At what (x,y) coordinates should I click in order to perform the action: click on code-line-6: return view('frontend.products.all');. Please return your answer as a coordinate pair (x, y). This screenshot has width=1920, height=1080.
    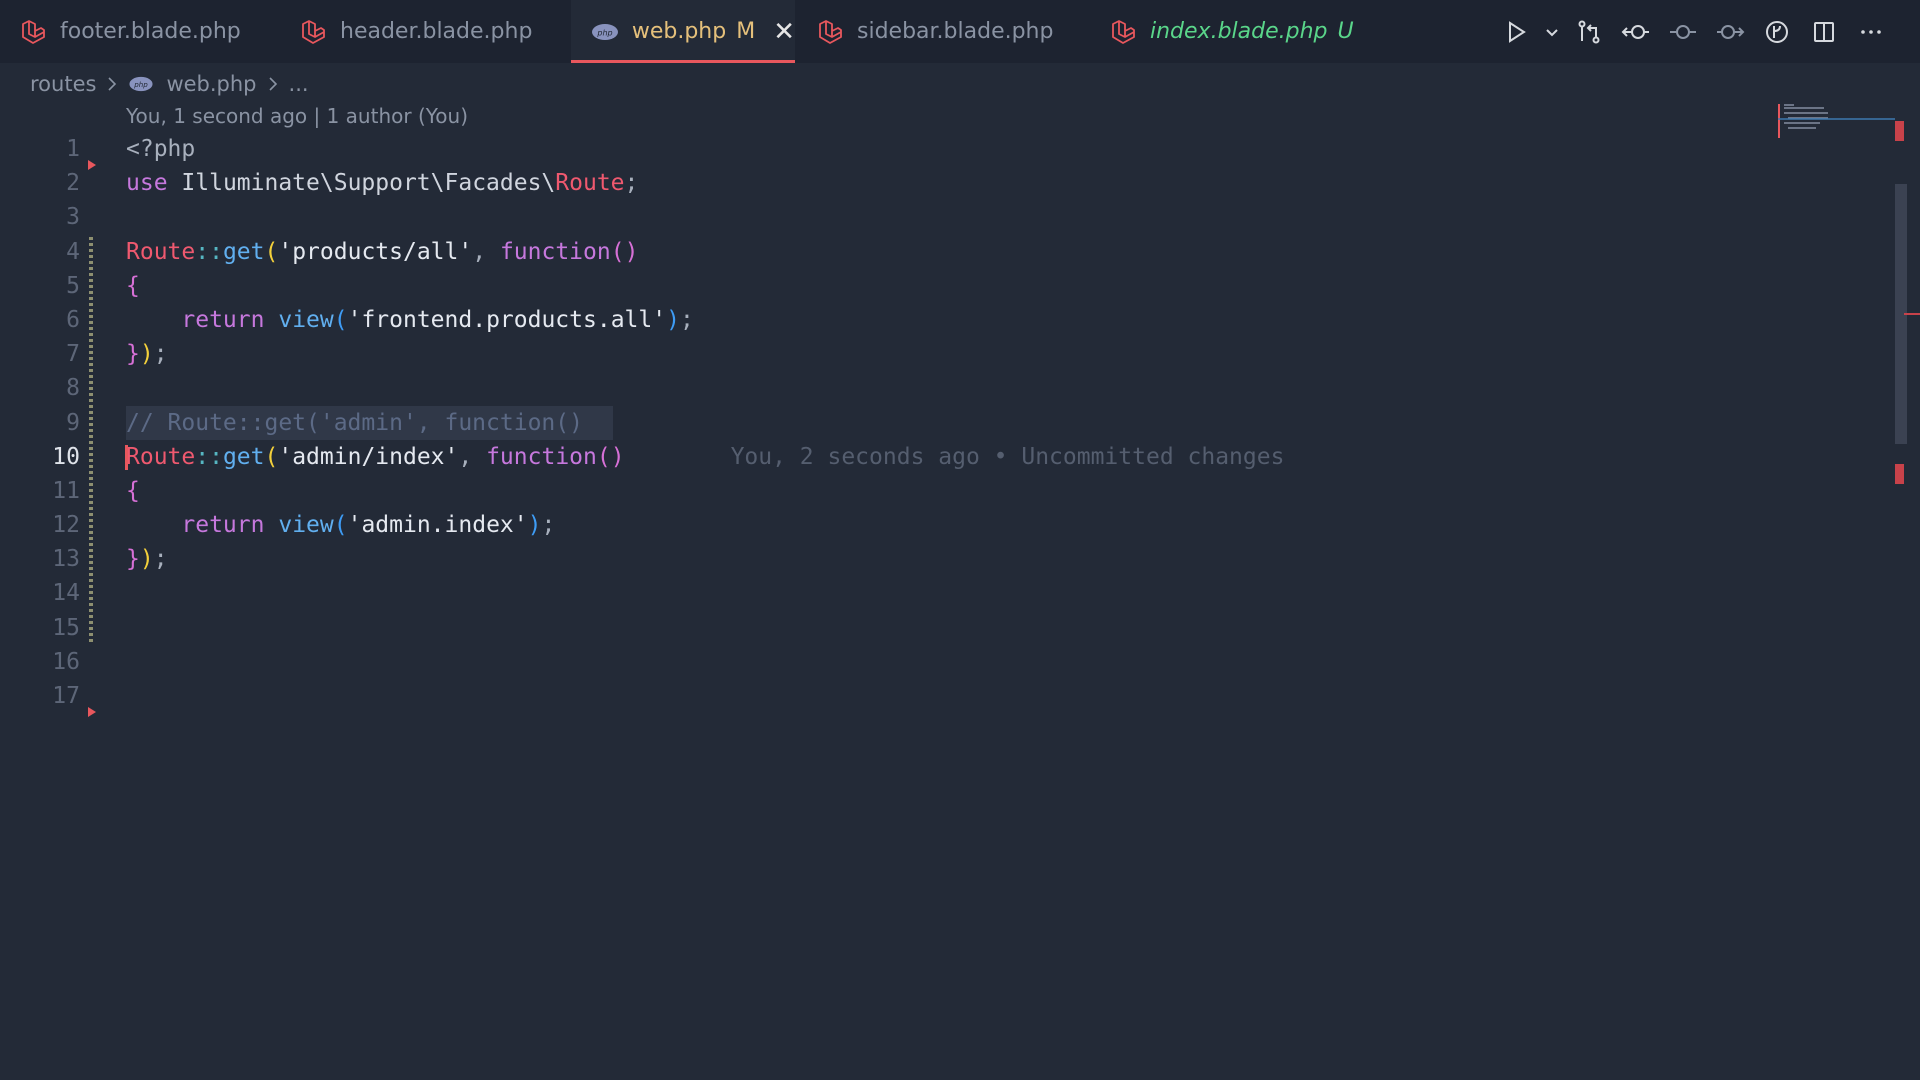
    Looking at the image, I should click on (437, 319).